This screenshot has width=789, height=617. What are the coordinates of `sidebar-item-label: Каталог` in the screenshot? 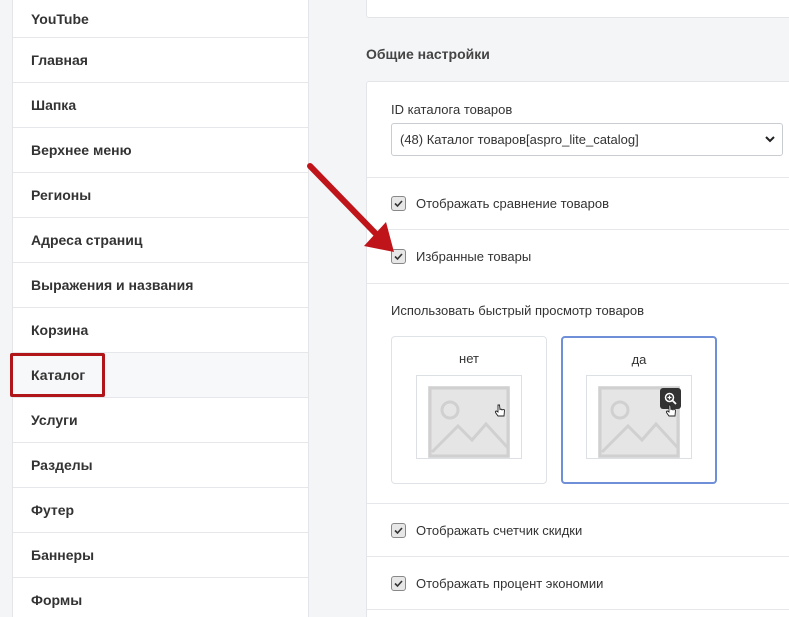 It's located at (58, 375).